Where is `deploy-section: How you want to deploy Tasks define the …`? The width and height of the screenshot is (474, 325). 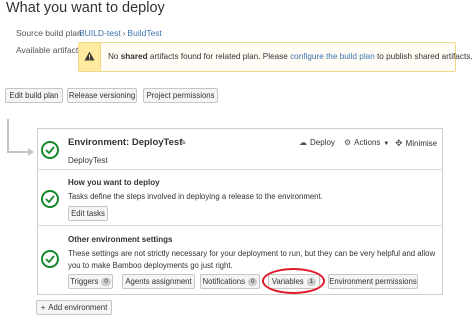
deploy-section: How you want to deploy Tasks define the … is located at coordinates (240, 198).